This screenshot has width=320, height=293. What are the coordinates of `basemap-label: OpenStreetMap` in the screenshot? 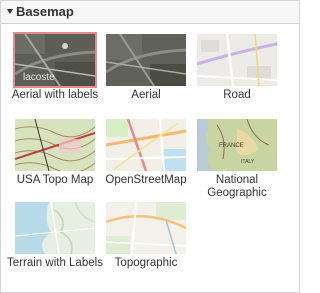 It's located at (146, 180).